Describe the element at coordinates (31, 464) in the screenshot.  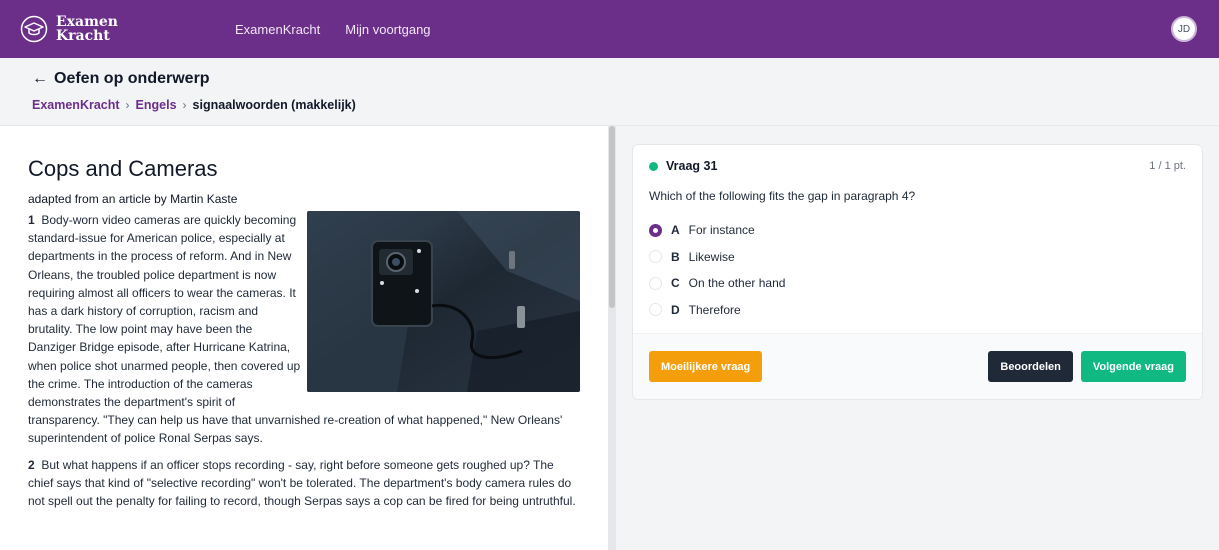
I see `paragraph-number-2: 2` at that location.